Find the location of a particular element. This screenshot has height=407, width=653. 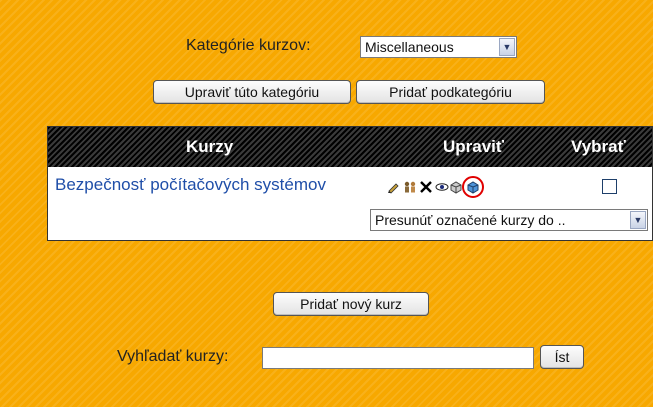

header-courses: Kurzy is located at coordinates (210, 146).